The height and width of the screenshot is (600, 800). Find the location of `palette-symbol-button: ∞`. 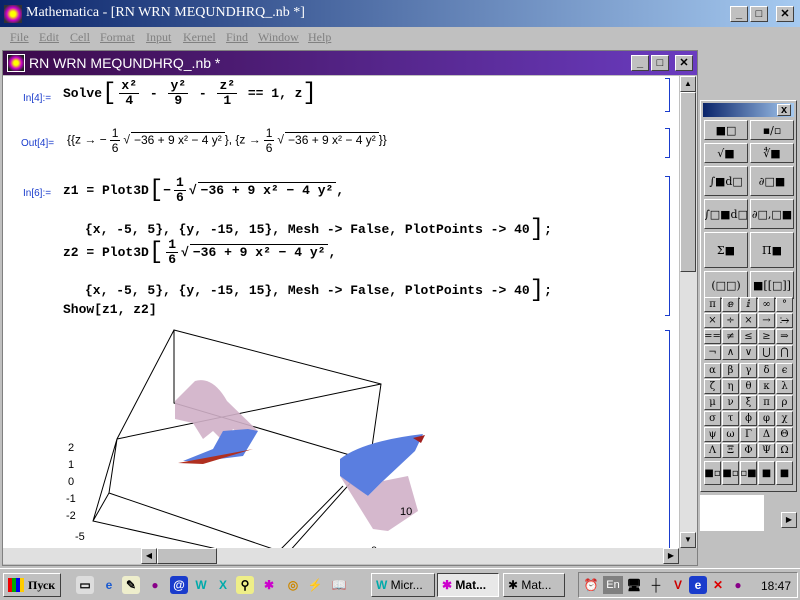

palette-symbol-button: ∞ is located at coordinates (766, 304).